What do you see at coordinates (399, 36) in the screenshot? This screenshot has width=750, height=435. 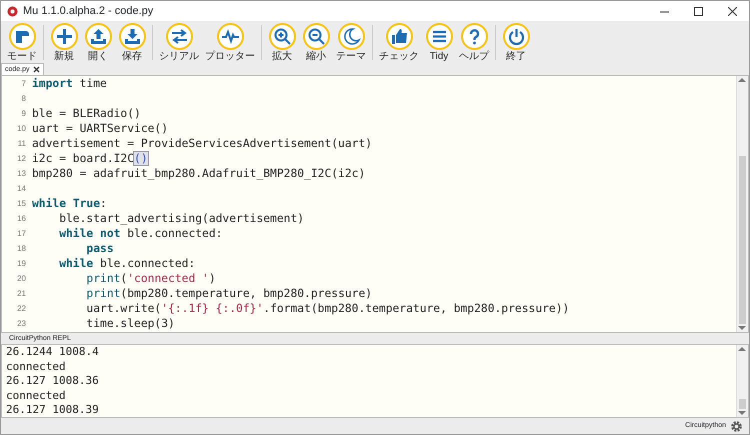 I see `thumbs-up-icon` at bounding box center [399, 36].